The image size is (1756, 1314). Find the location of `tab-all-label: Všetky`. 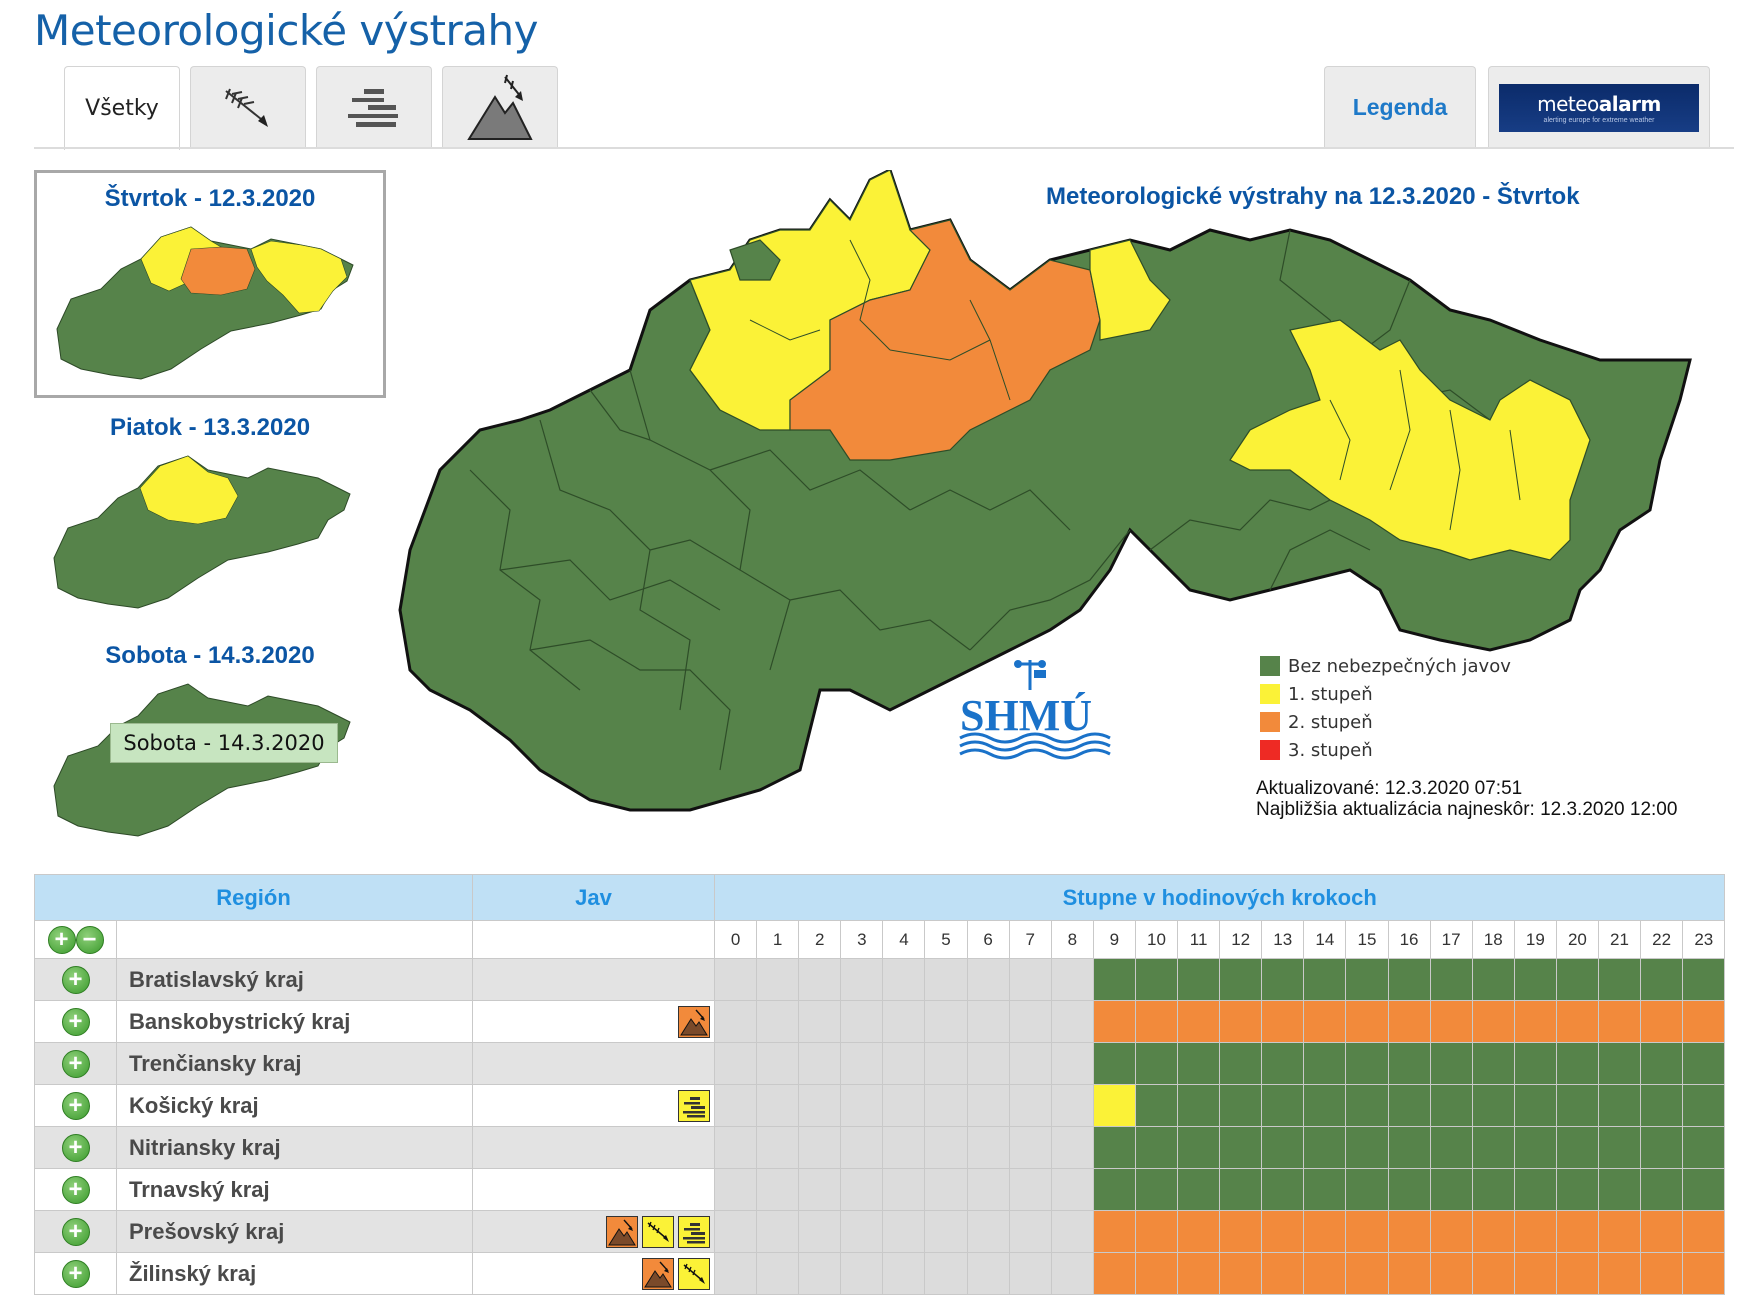

tab-all-label: Všetky is located at coordinates (122, 108).